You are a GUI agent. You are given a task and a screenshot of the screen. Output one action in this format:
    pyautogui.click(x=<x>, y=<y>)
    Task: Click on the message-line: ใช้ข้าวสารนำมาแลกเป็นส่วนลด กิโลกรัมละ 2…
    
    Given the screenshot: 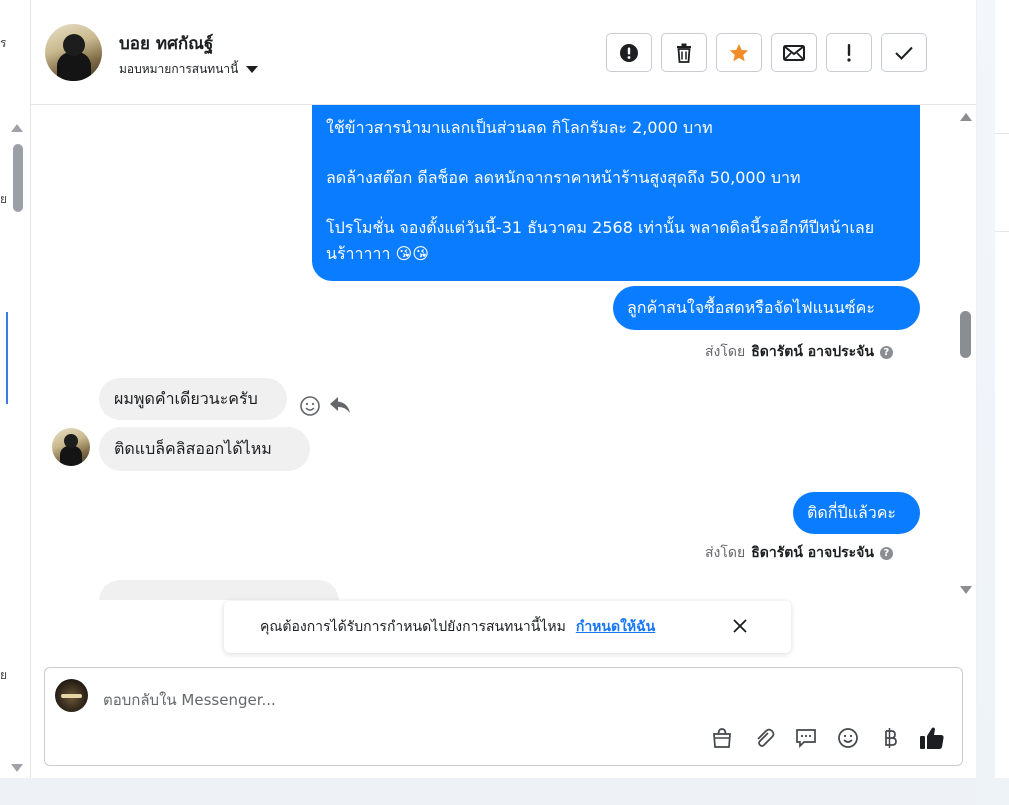 What is the action you would take?
    pyautogui.click(x=519, y=127)
    